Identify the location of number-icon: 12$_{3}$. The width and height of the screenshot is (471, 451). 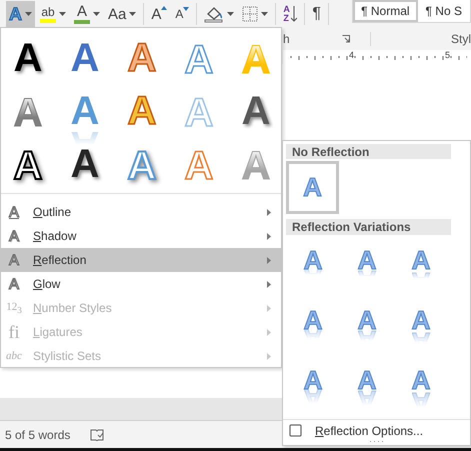
(14, 308).